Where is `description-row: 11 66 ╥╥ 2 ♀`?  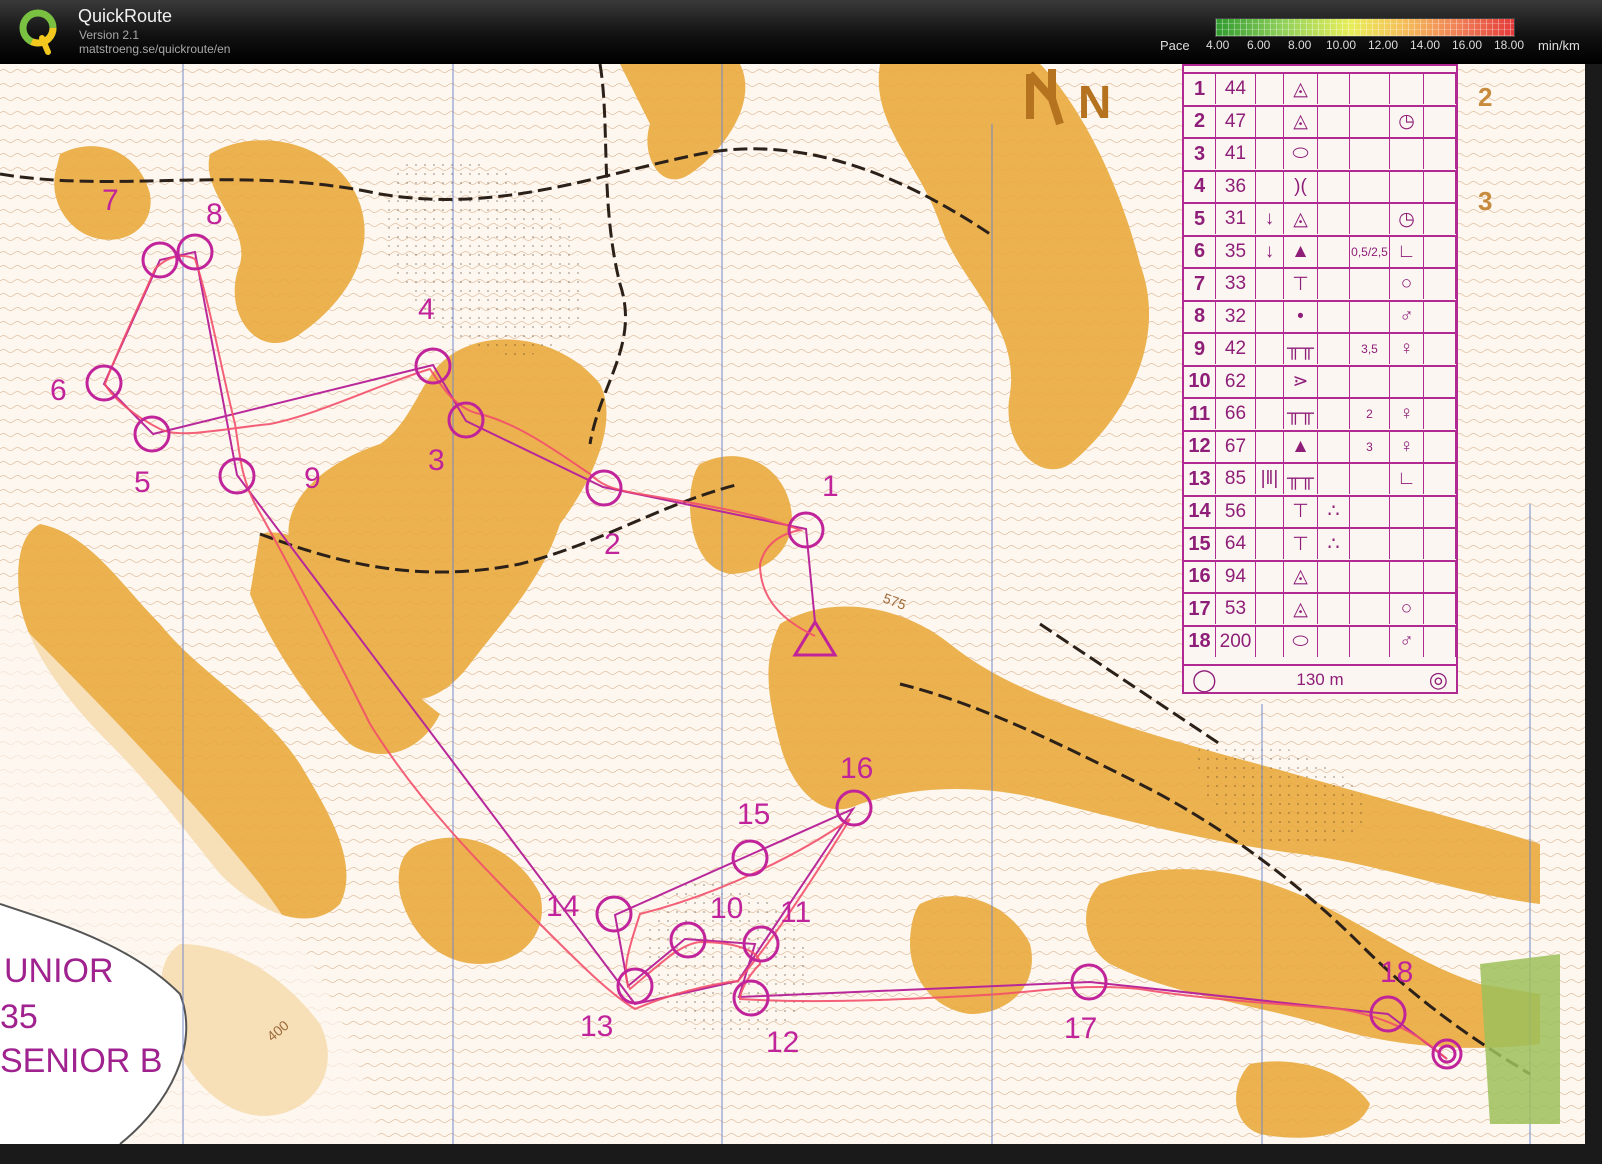 description-row: 11 66 ╥╥ 2 ♀ is located at coordinates (1320, 413).